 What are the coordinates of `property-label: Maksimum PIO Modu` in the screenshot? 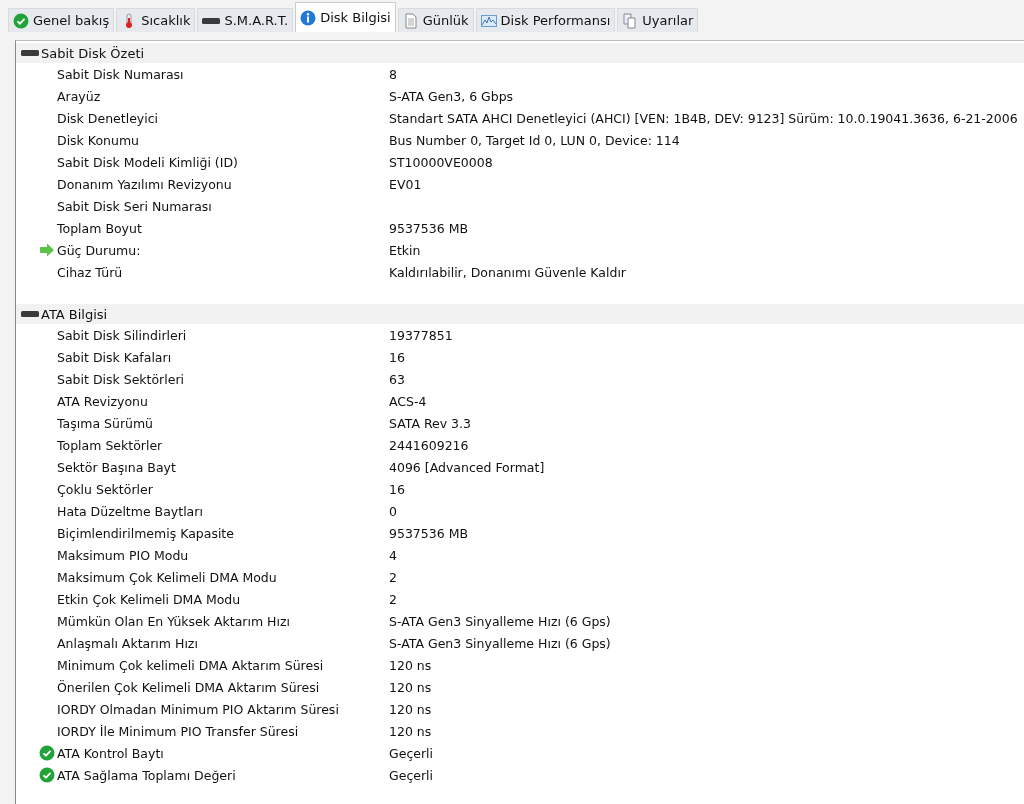 It's located at (123, 555).